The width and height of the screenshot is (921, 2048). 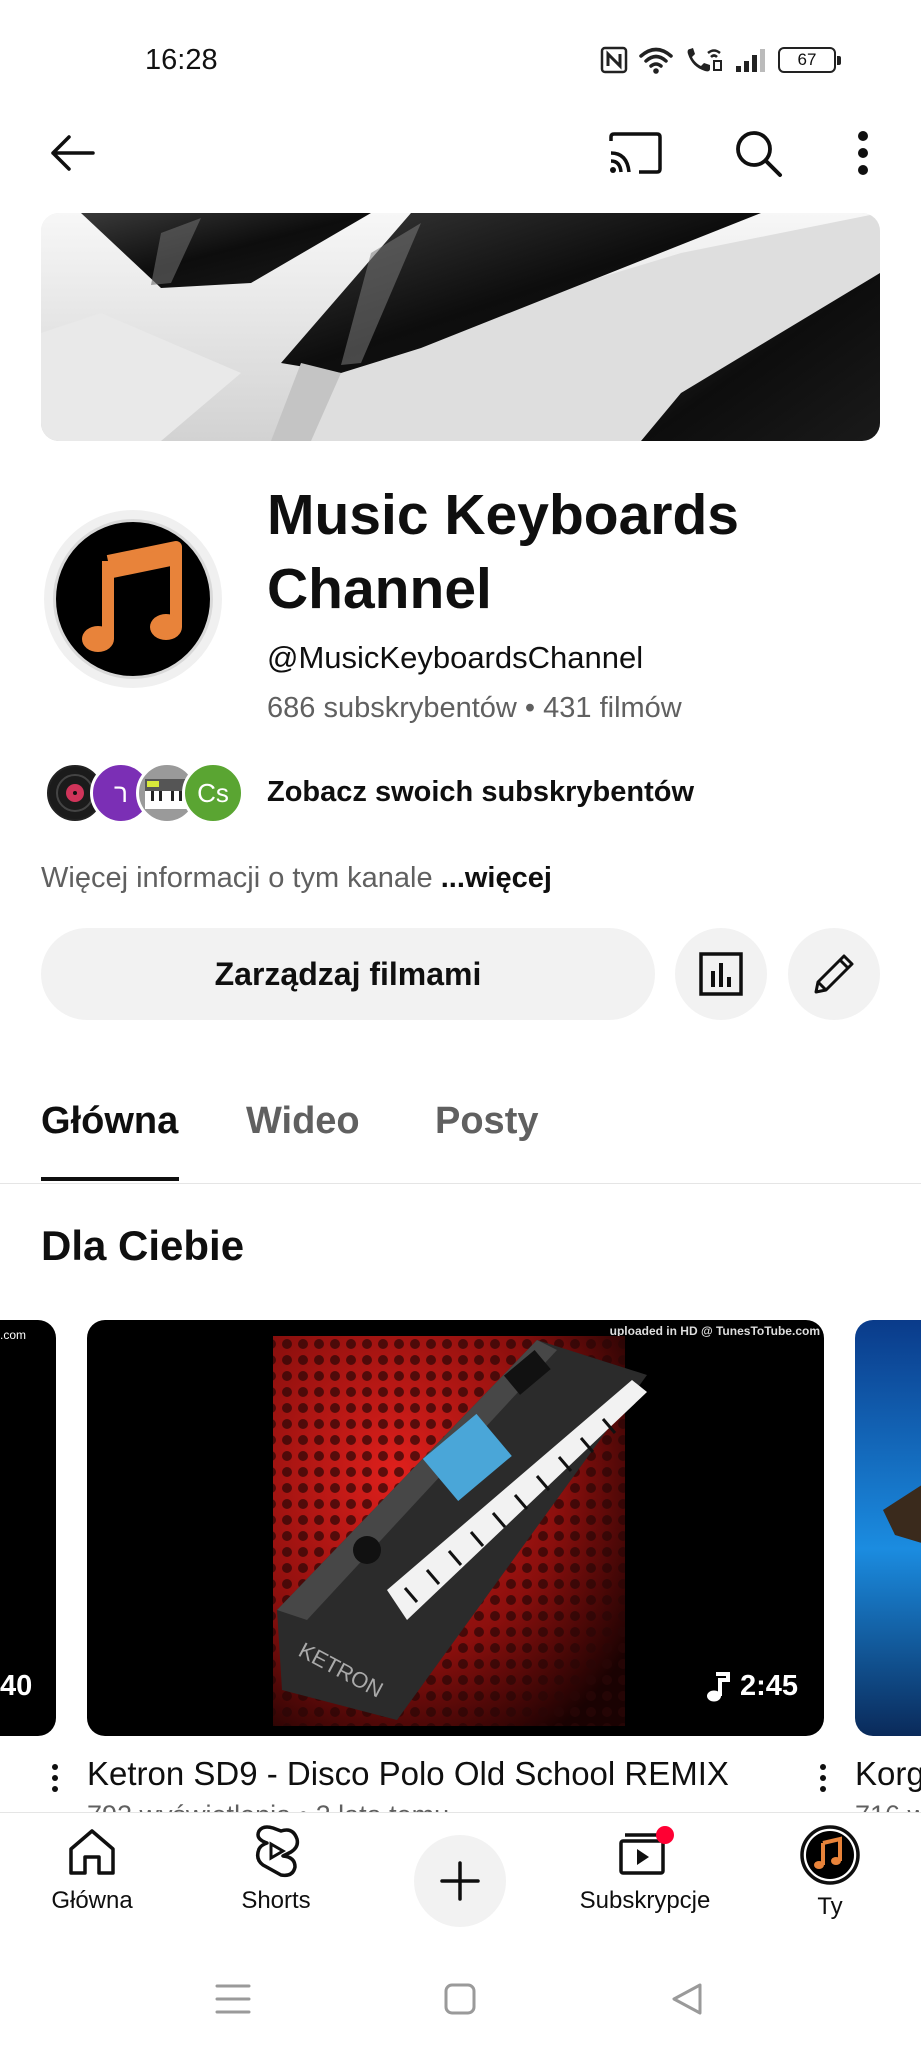 I want to click on cast-icon, so click(x=635, y=153).